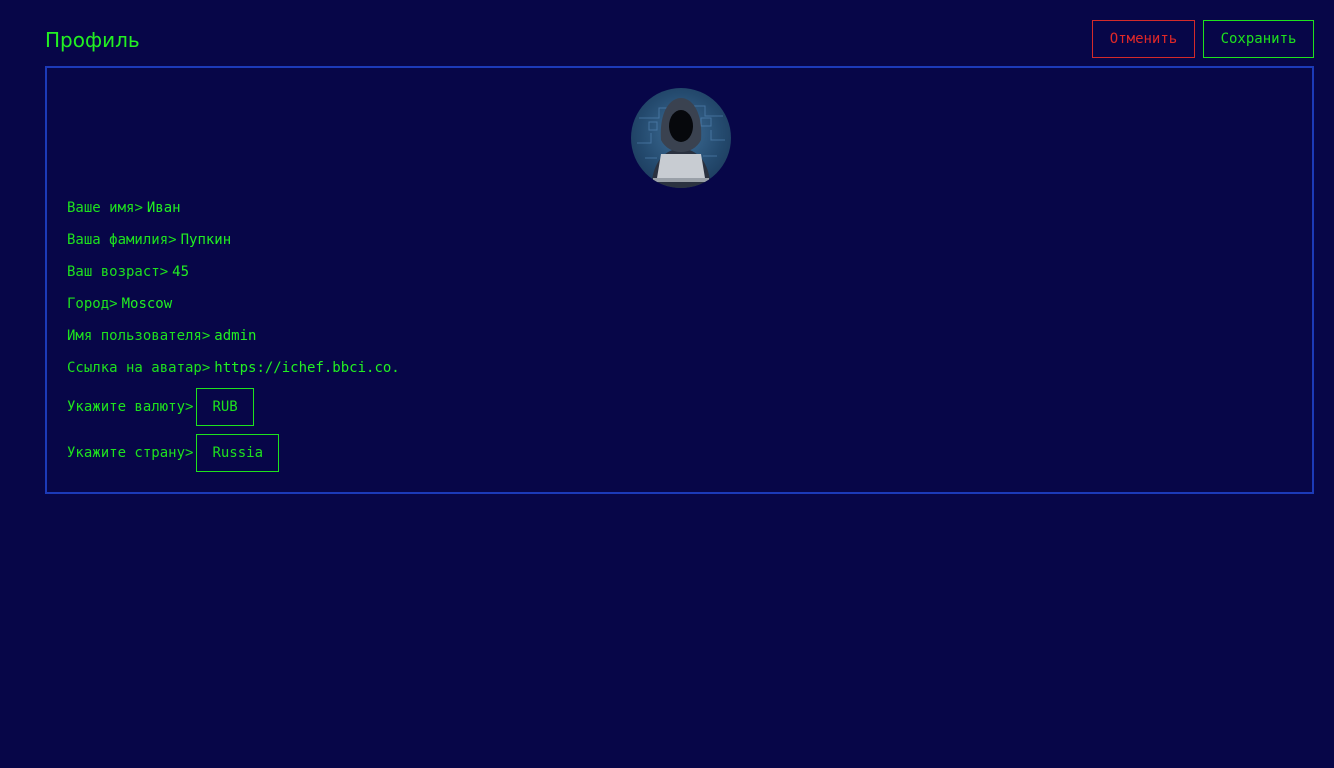 Image resolution: width=1334 pixels, height=768 pixels. Describe the element at coordinates (126, 453) in the screenshot. I see `country-label: Укажите страну` at that location.